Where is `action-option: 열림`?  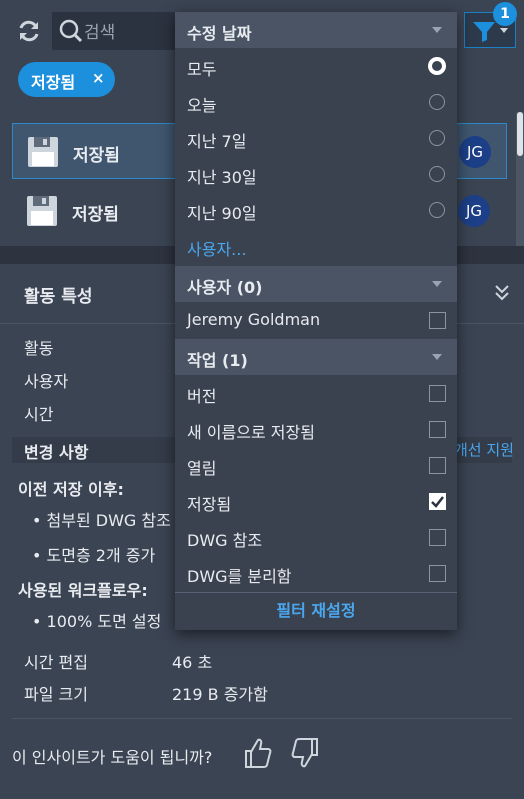 action-option: 열림 is located at coordinates (316, 466).